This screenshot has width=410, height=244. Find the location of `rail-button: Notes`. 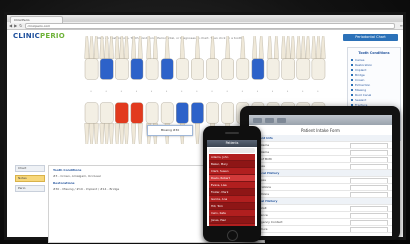

rail-button: Notes is located at coordinates (30, 178).